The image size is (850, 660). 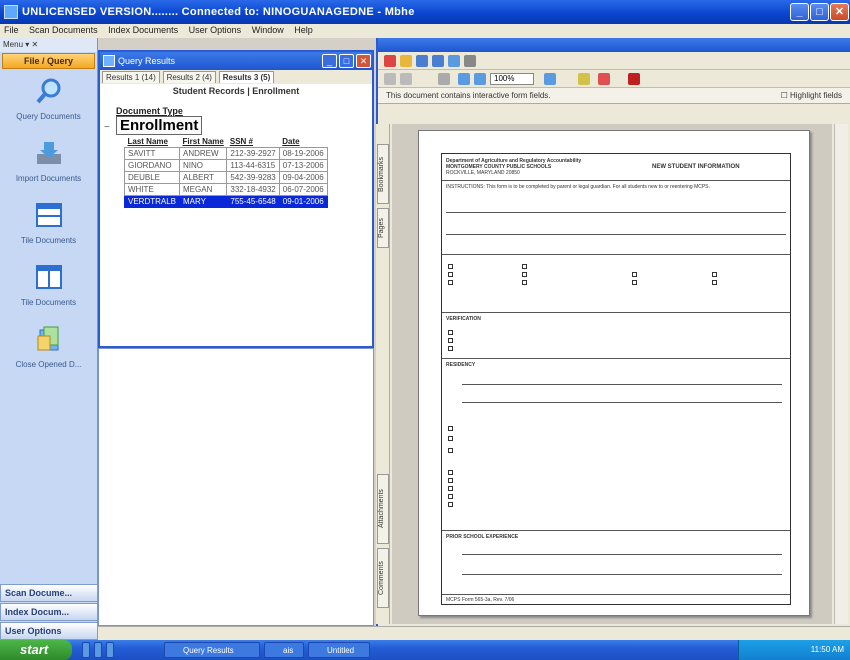 I want to click on column-last-name: Last Name, so click(x=152, y=142).